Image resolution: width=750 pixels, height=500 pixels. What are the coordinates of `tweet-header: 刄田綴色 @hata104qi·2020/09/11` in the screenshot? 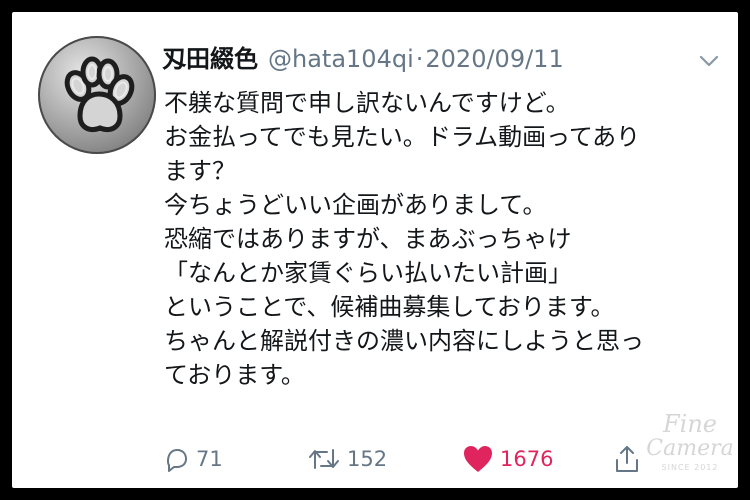 It's located at (363, 59).